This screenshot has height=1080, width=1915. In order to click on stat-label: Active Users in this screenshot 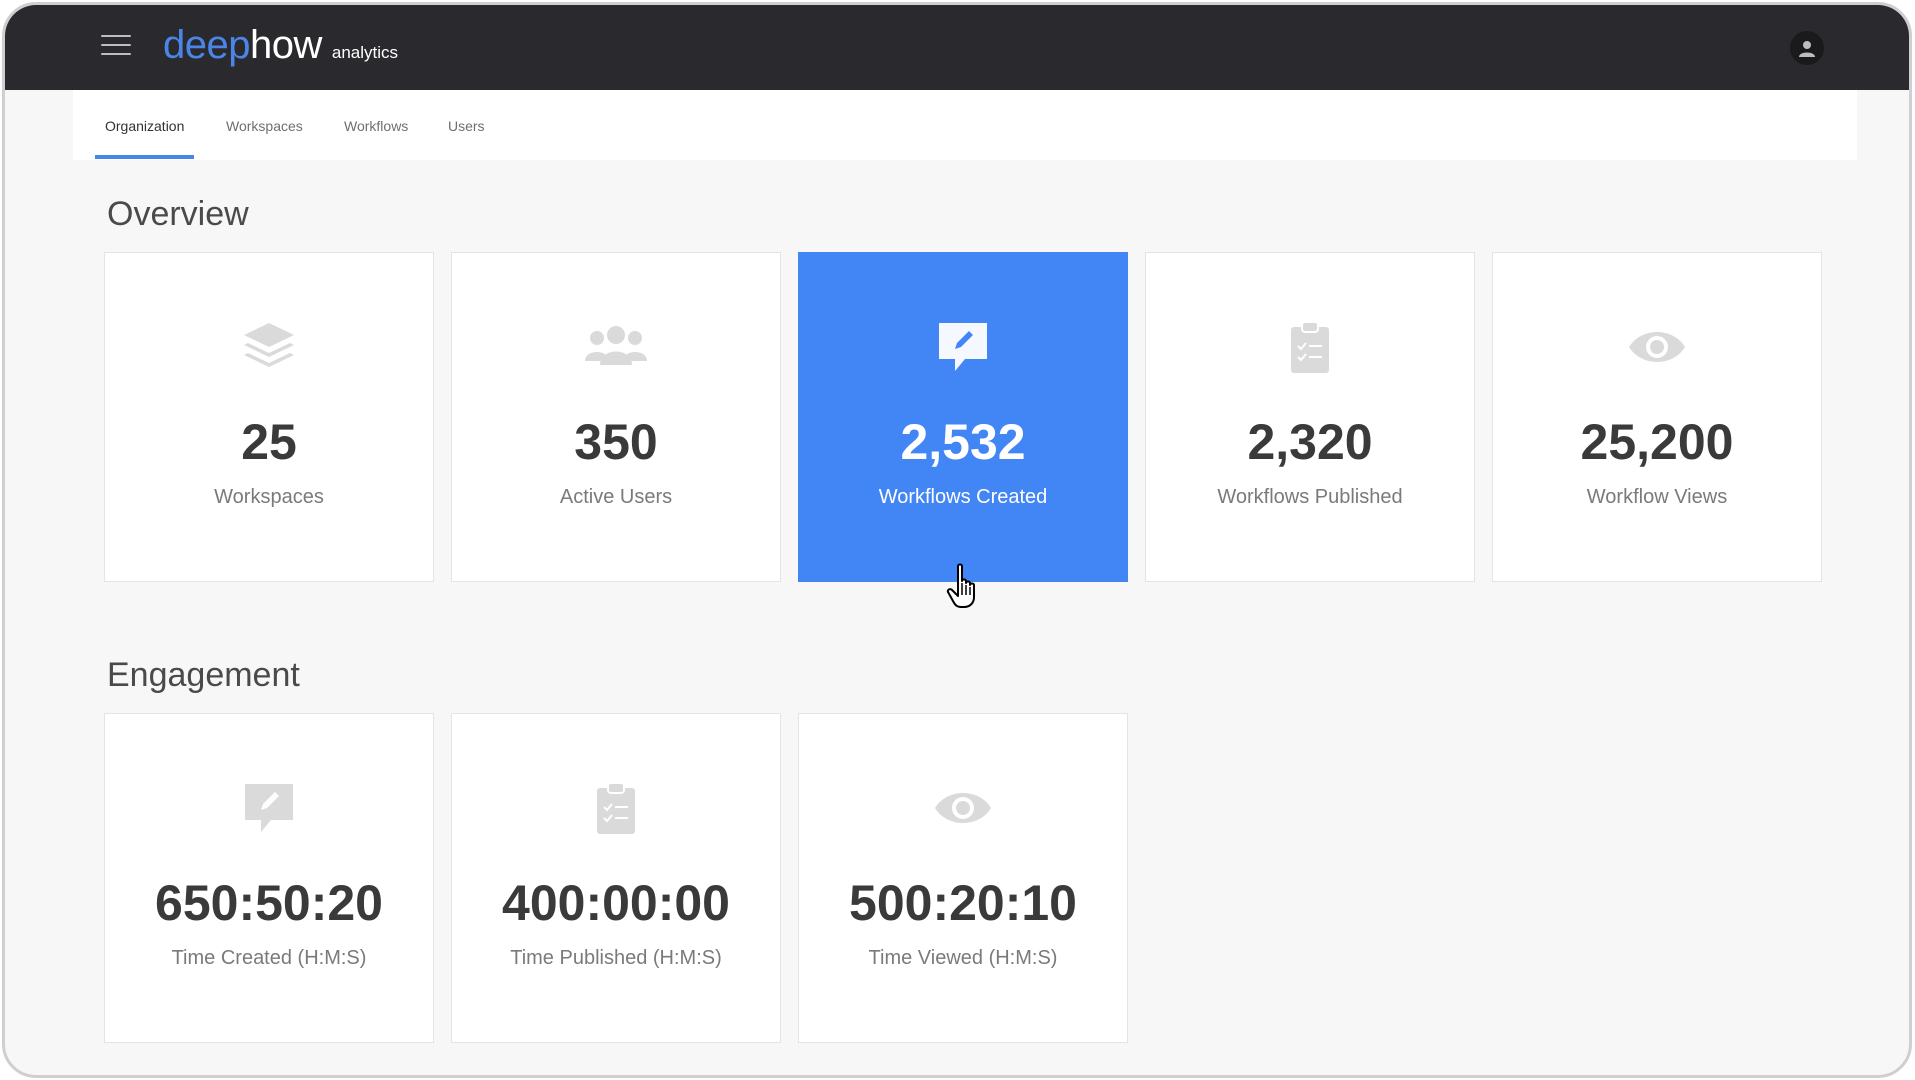, I will do `click(616, 497)`.